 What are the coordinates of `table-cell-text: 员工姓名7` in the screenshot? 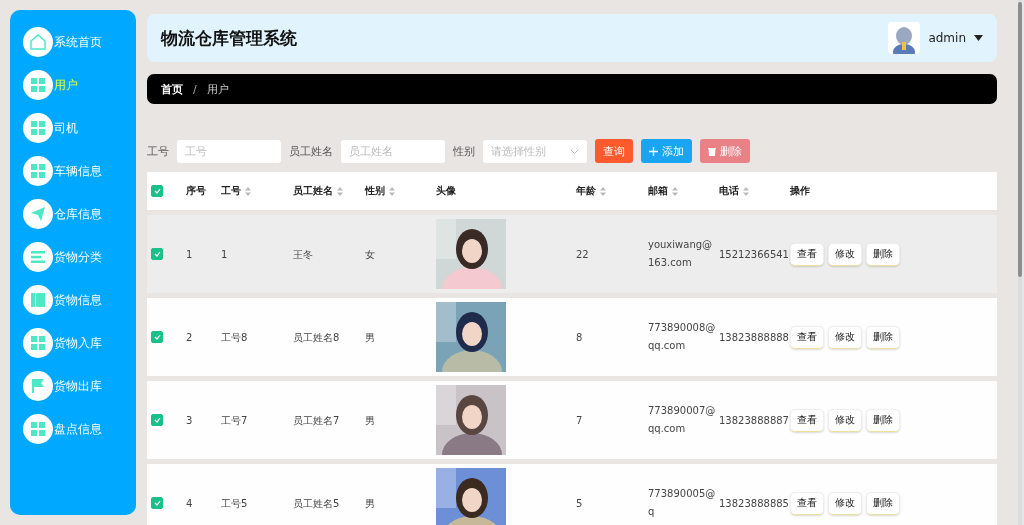 It's located at (317, 420).